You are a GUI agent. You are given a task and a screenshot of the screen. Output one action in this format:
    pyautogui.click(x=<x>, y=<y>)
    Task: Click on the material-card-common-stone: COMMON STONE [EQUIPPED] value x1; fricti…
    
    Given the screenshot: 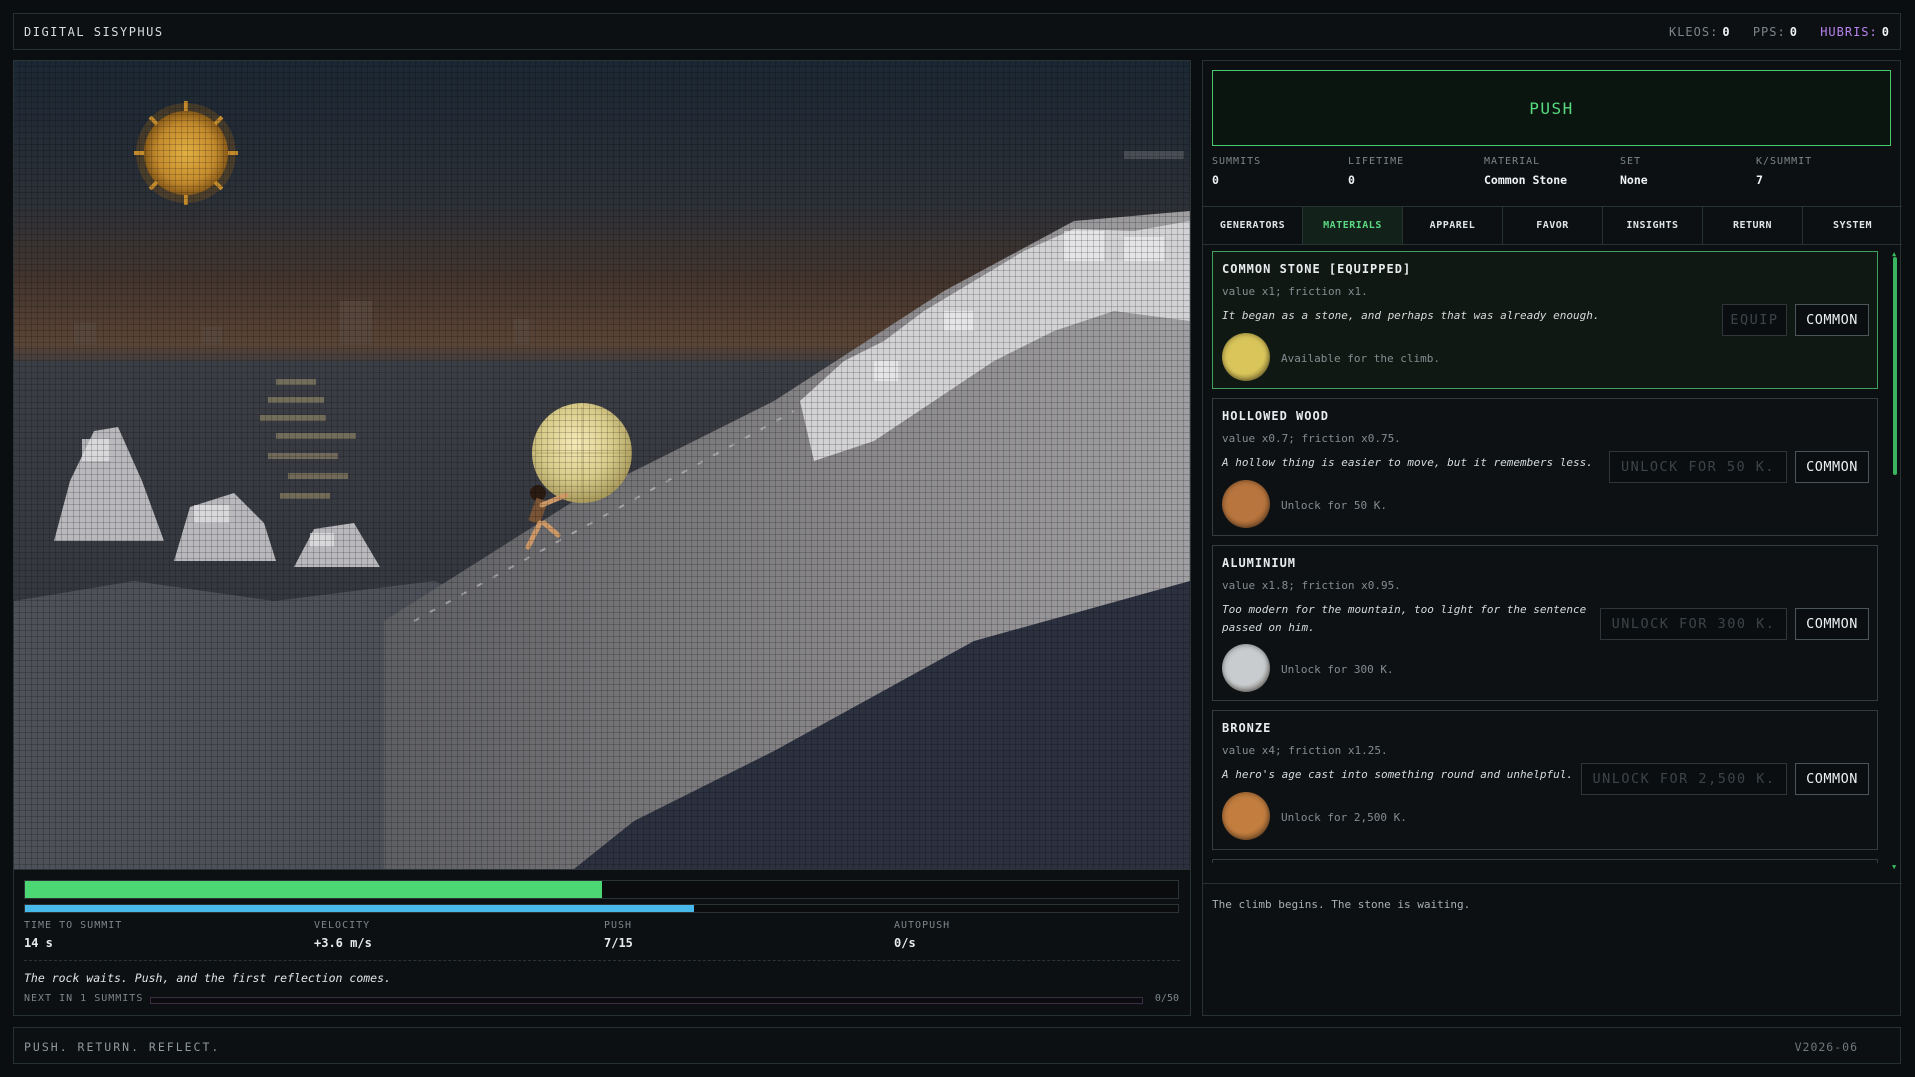 What is the action you would take?
    pyautogui.click(x=1545, y=320)
    